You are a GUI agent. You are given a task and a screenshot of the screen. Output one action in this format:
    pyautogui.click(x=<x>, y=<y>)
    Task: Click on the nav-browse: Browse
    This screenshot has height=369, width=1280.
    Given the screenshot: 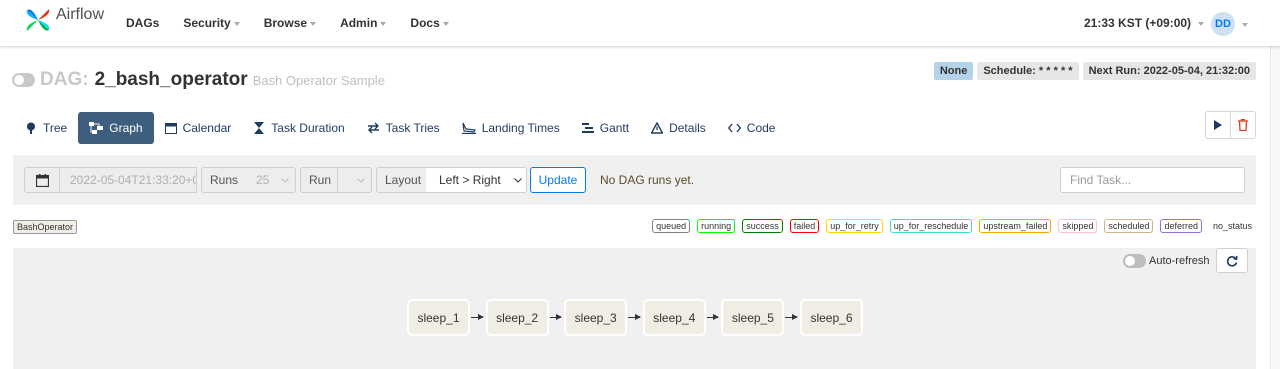 What is the action you would take?
    pyautogui.click(x=290, y=23)
    